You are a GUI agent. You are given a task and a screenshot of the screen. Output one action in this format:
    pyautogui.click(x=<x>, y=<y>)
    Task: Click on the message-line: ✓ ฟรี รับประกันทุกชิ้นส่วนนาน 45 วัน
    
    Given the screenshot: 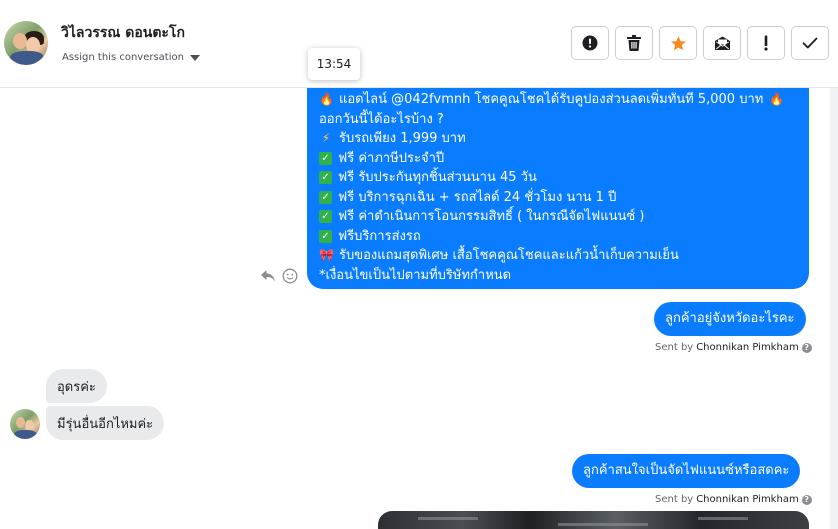 What is the action you would take?
    pyautogui.click(x=558, y=178)
    